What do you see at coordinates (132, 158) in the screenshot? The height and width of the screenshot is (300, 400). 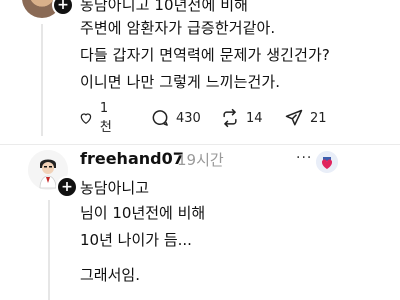 I see `reply-username: freehand07` at bounding box center [132, 158].